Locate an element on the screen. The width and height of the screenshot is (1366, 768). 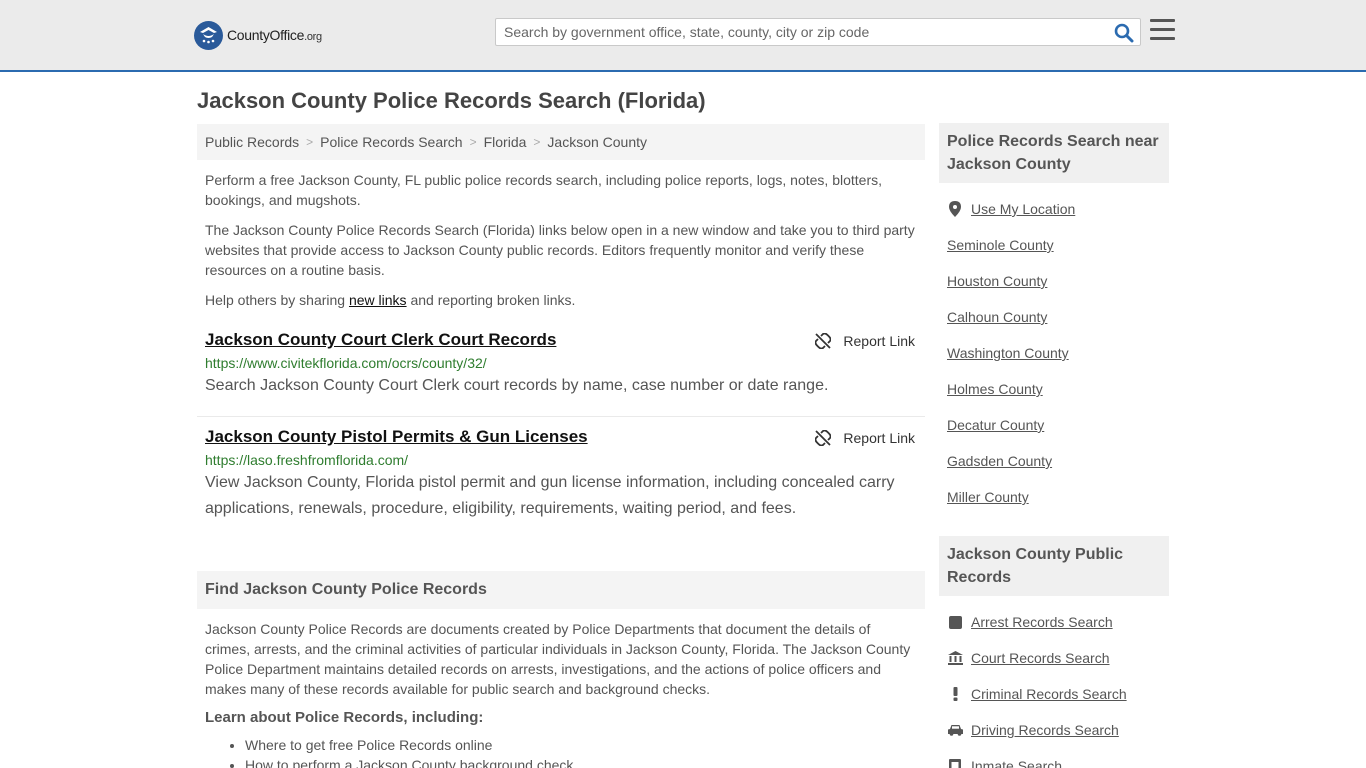
record-url: https://laso.freshfromflorida.com/ is located at coordinates (561, 460).